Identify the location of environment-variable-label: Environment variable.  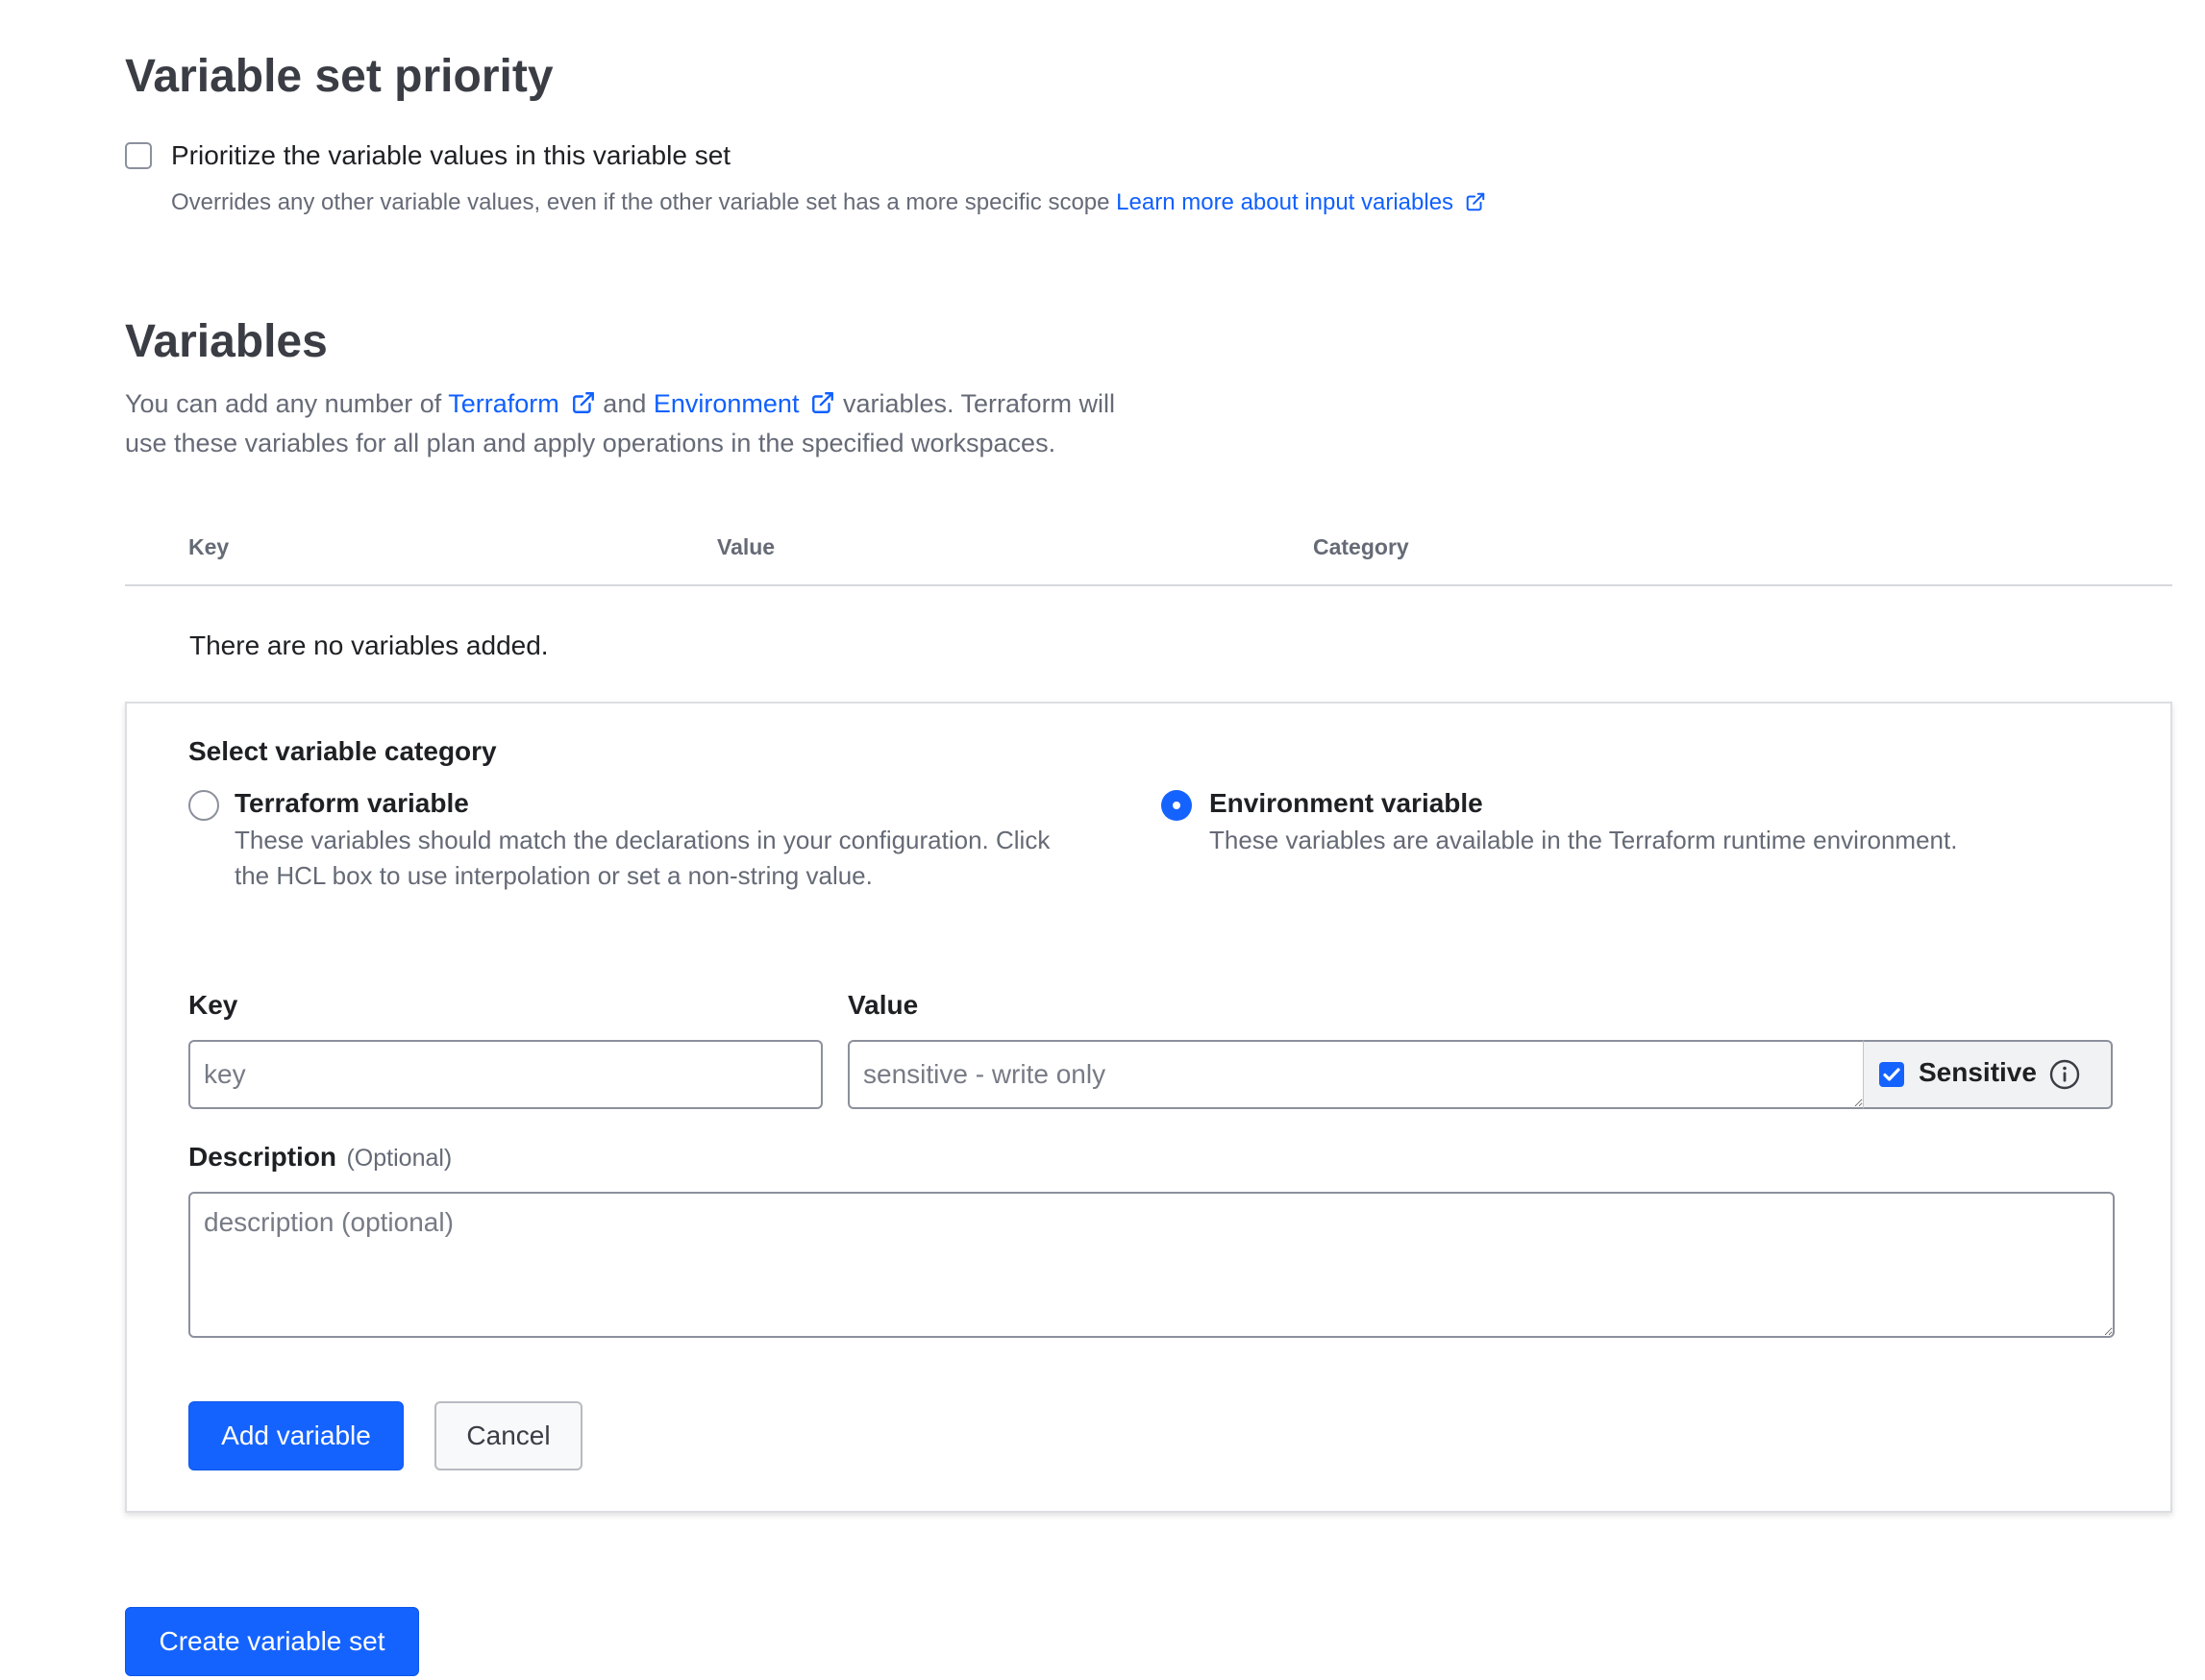
(1346, 803).